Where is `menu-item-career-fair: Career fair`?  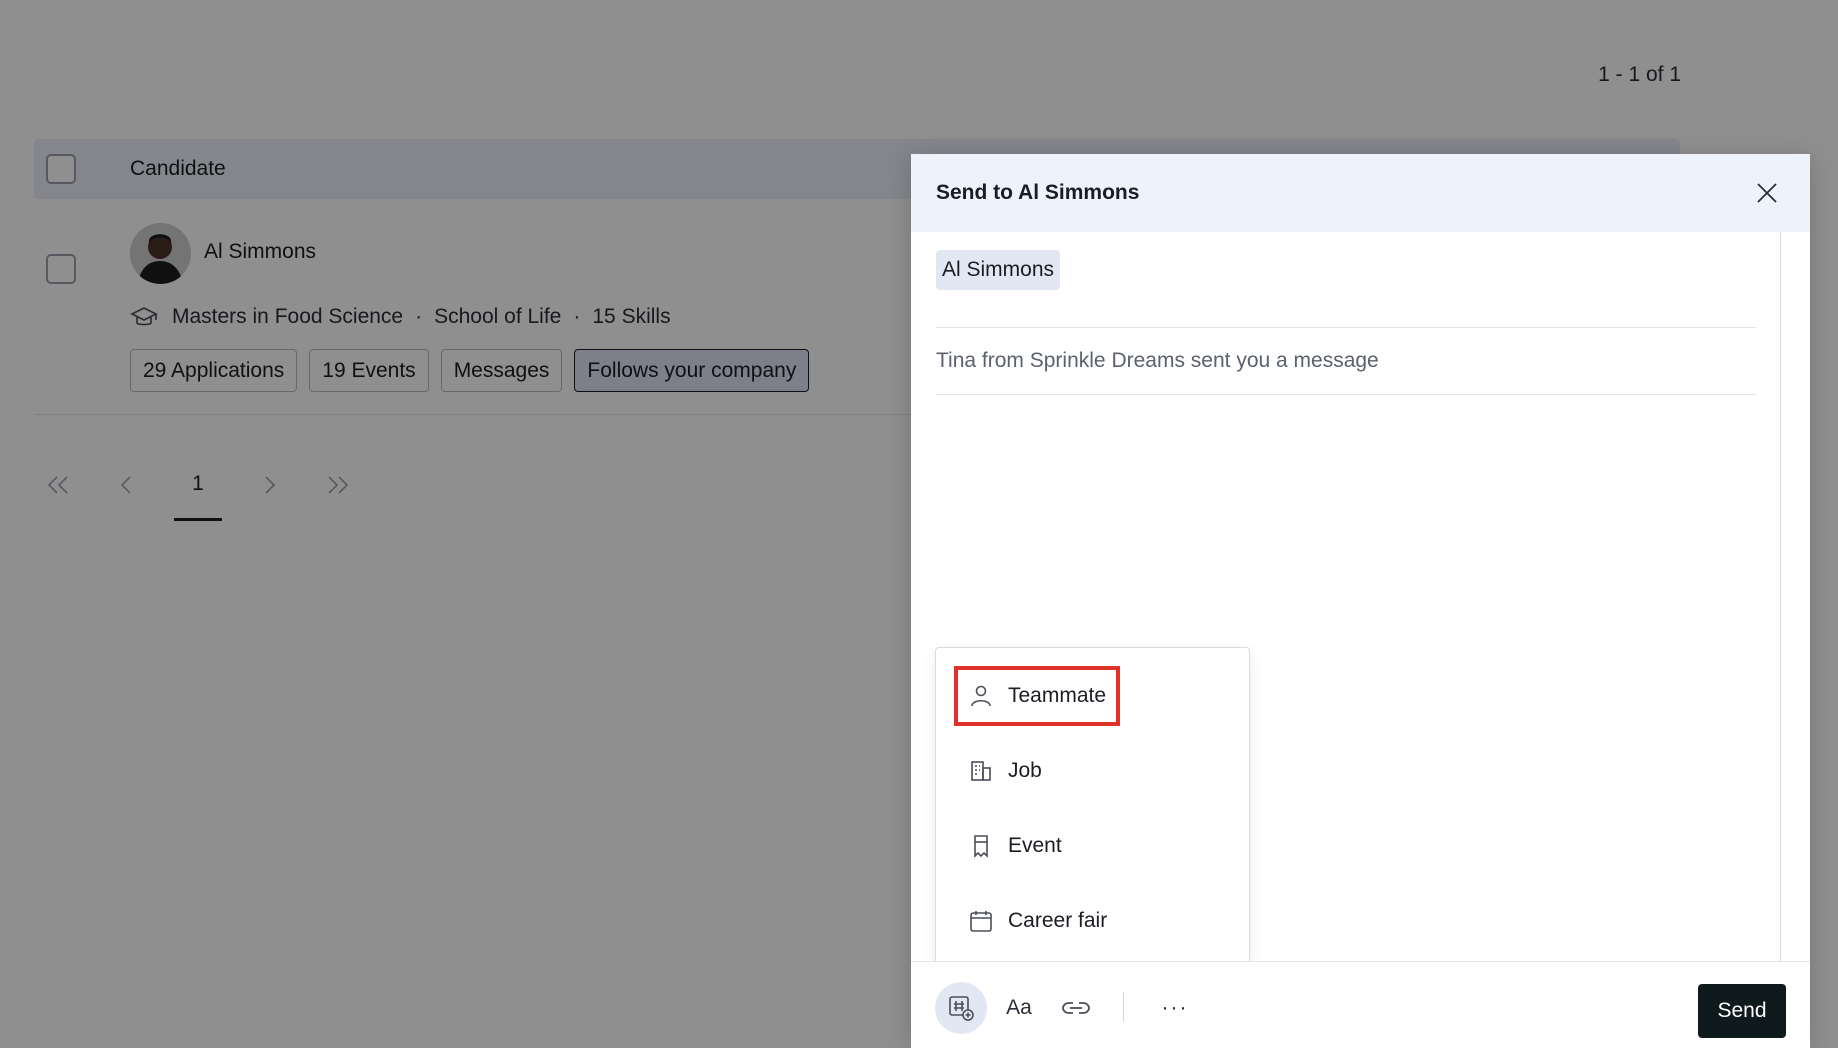 menu-item-career-fair: Career fair is located at coordinates (1037, 921).